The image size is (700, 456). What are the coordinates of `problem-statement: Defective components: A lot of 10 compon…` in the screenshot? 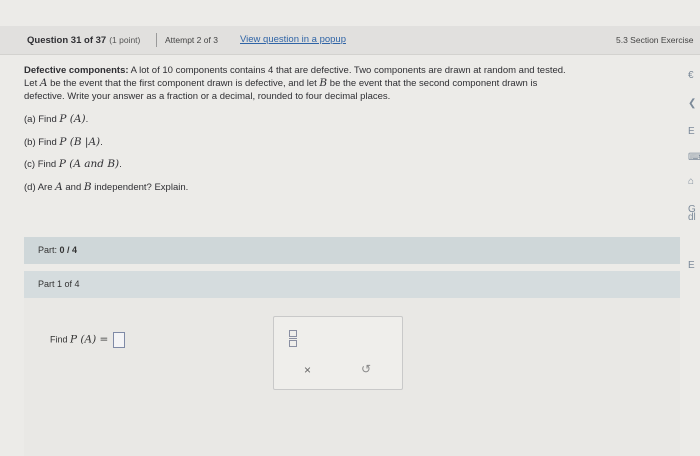 It's located at (295, 83).